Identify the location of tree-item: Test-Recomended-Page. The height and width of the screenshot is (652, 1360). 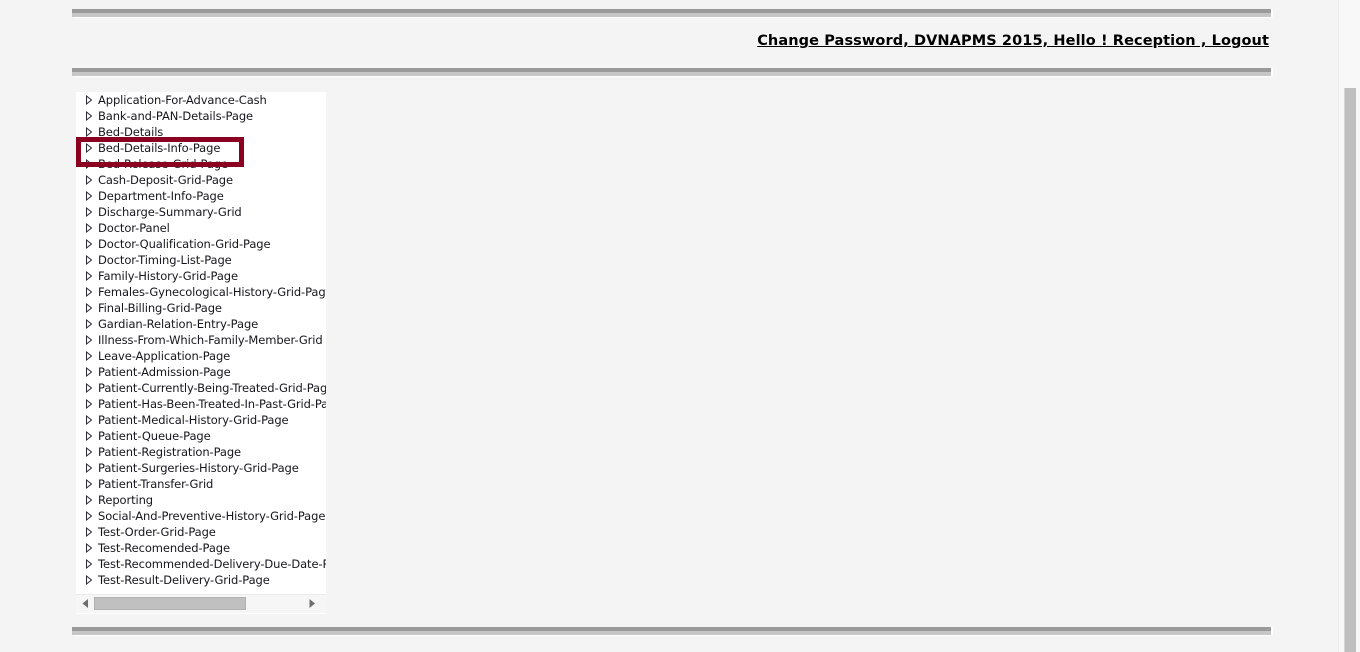
(201, 548).